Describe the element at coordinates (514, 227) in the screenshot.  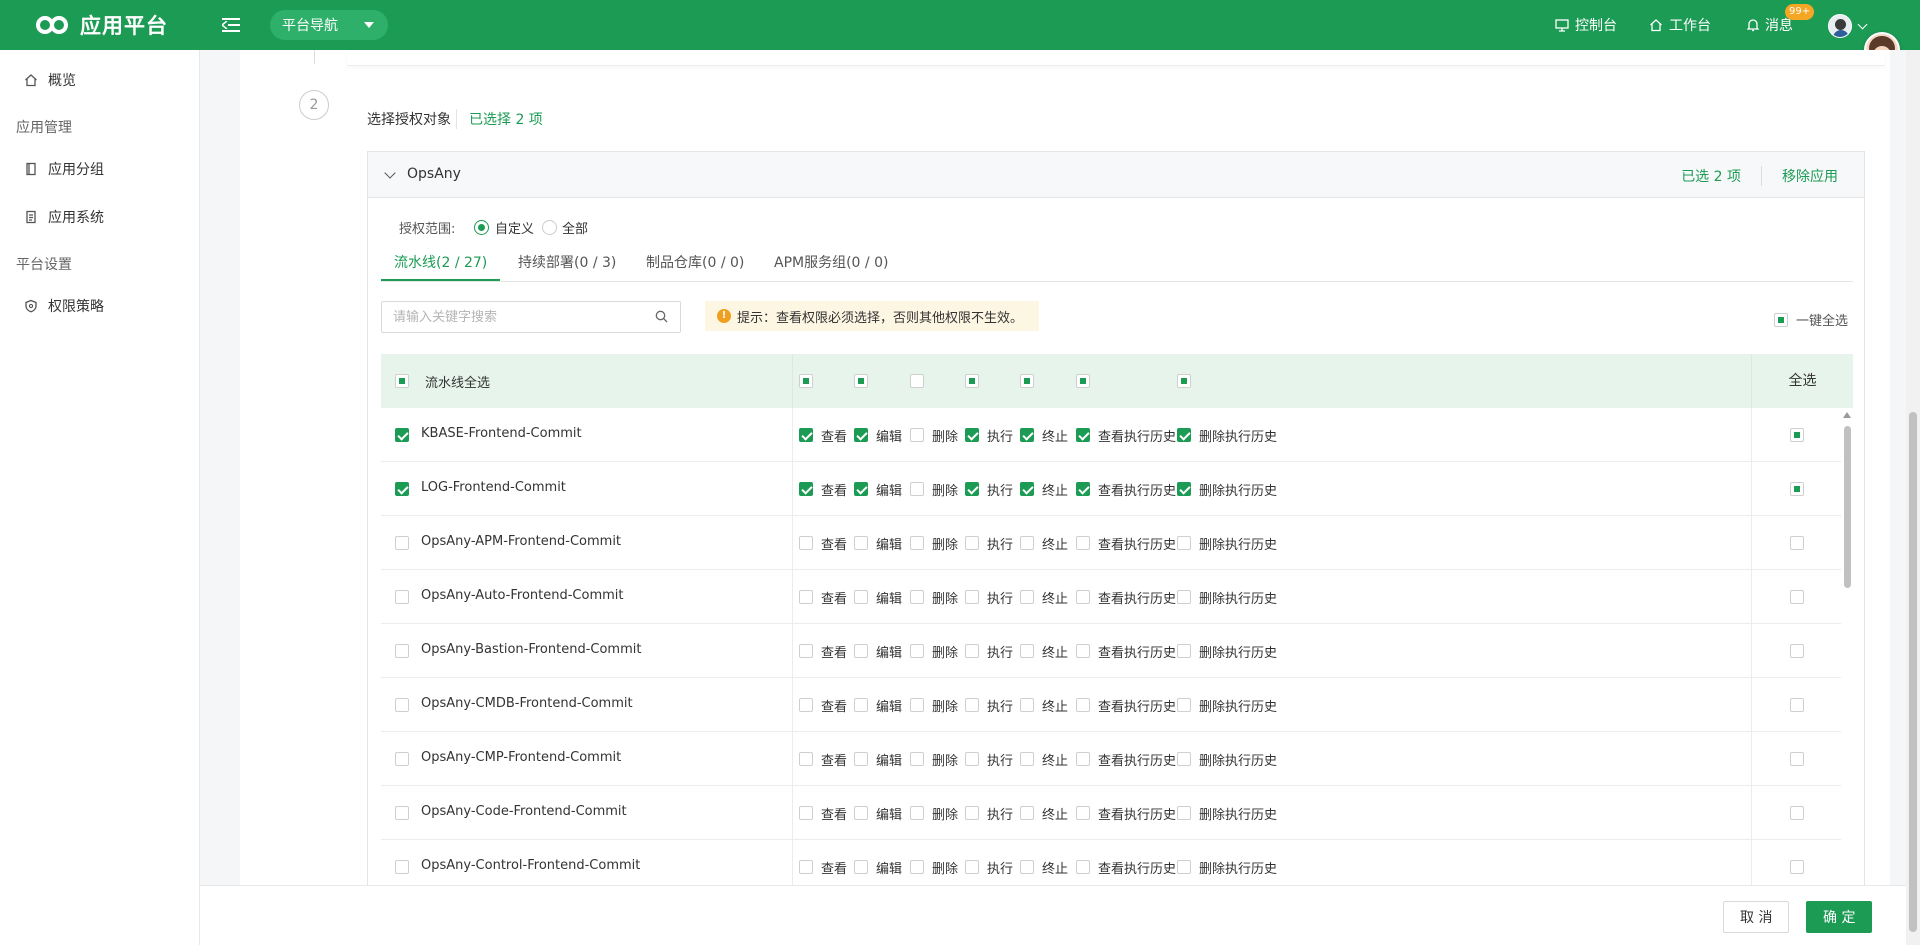
I see `scope-custom-label: 自定义` at that location.